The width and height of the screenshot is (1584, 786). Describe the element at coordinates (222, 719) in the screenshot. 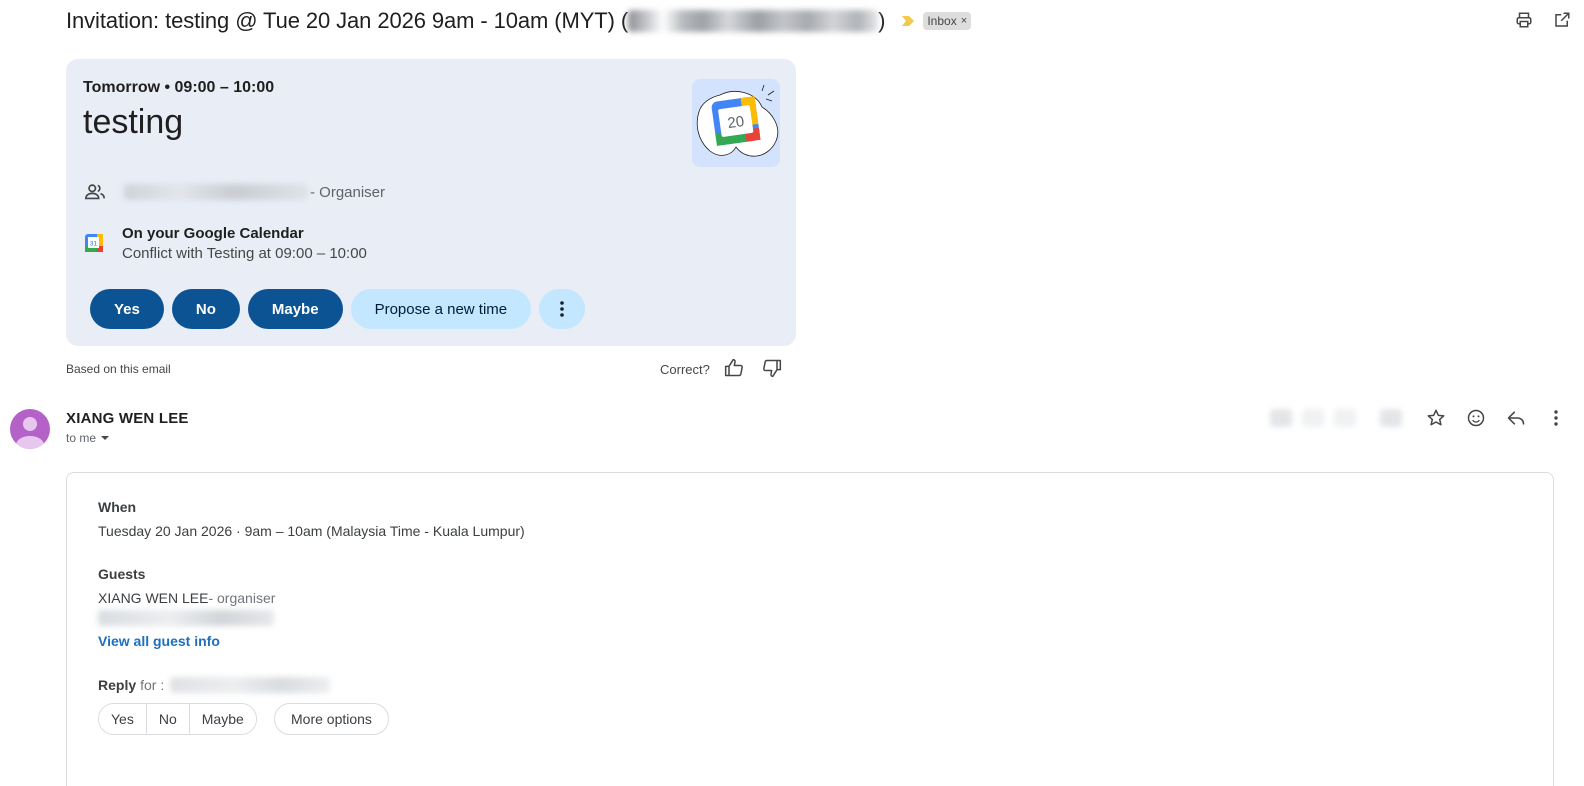

I see `reply-maybe-button: Maybe` at that location.